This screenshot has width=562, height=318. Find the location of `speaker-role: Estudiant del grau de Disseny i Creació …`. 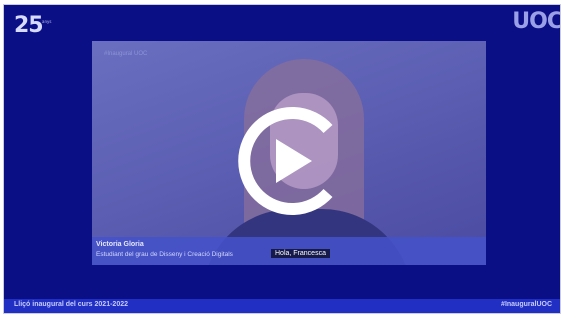

speaker-role: Estudiant del grau de Disseny i Creació … is located at coordinates (164, 254).